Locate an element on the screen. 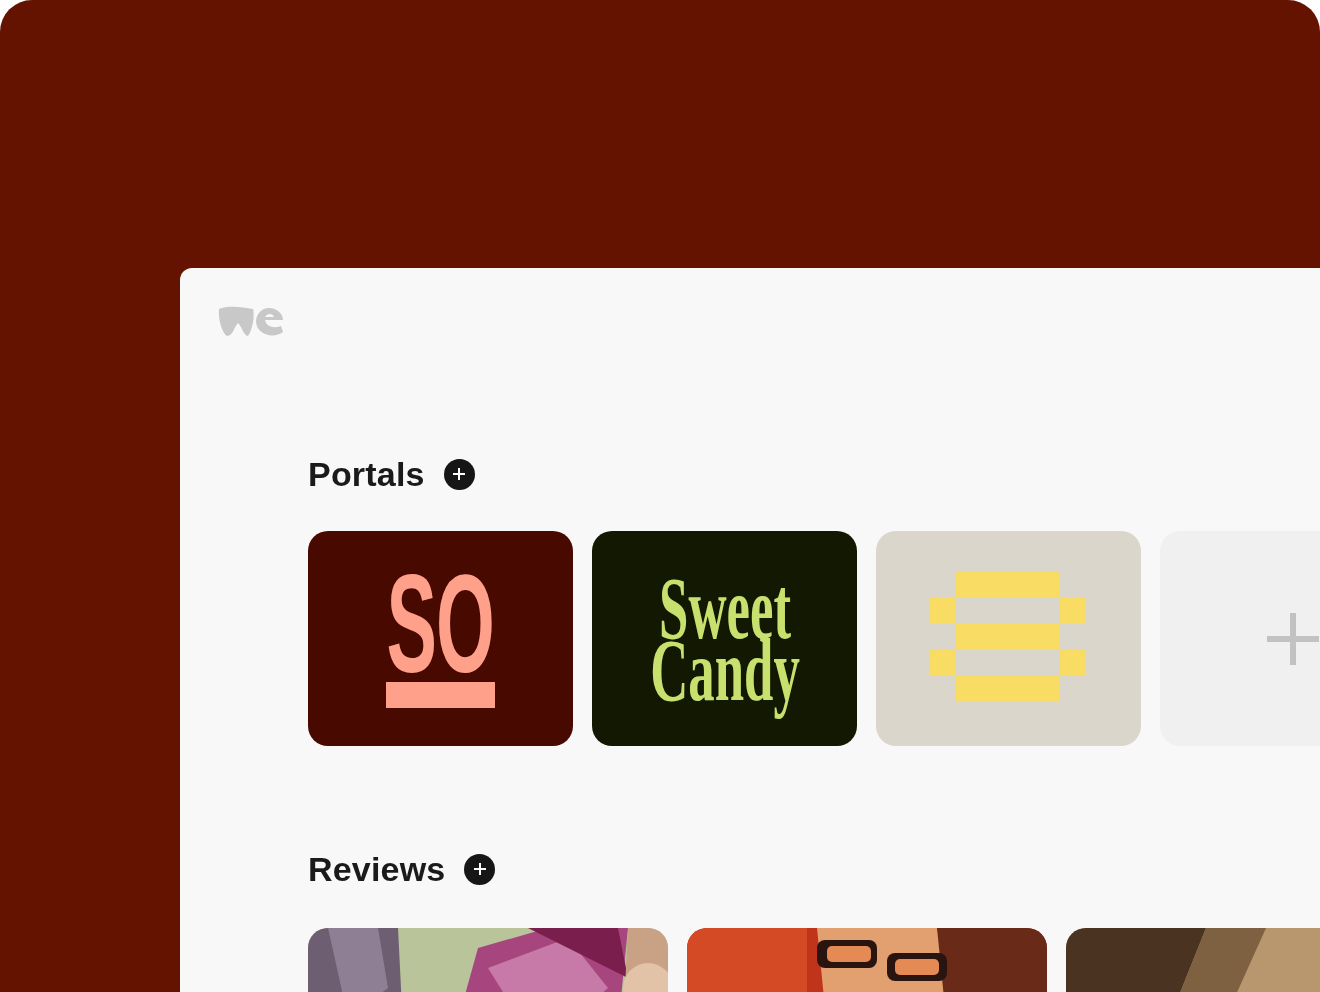 This screenshot has width=1320, height=992. portal-card: SO is located at coordinates (440, 638).